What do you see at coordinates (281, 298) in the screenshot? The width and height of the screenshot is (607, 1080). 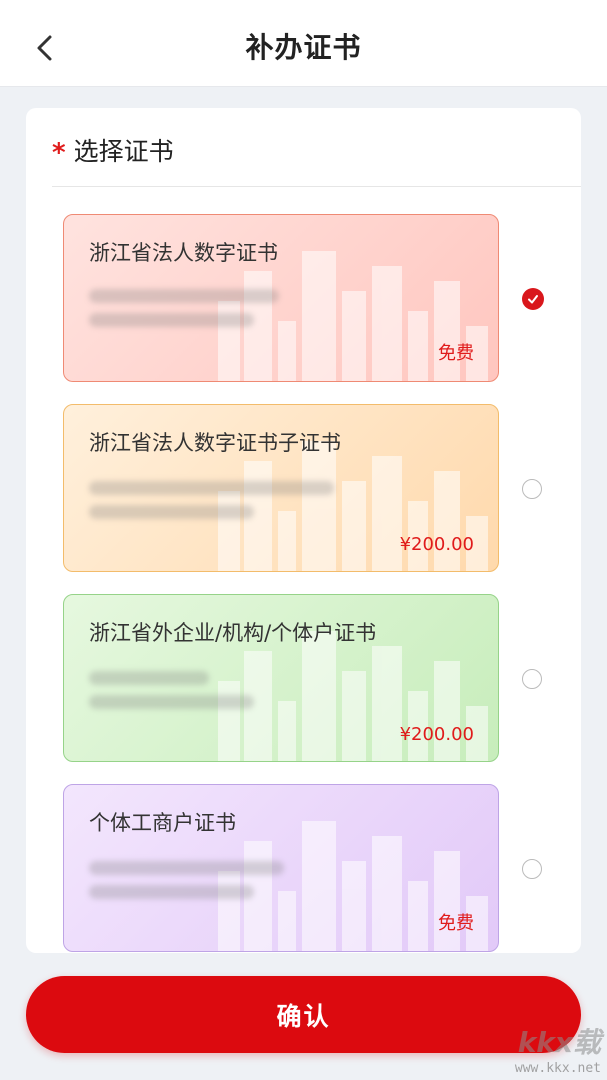 I see `certificate-card-legal-person: 浙江省法人数字证书 免费` at bounding box center [281, 298].